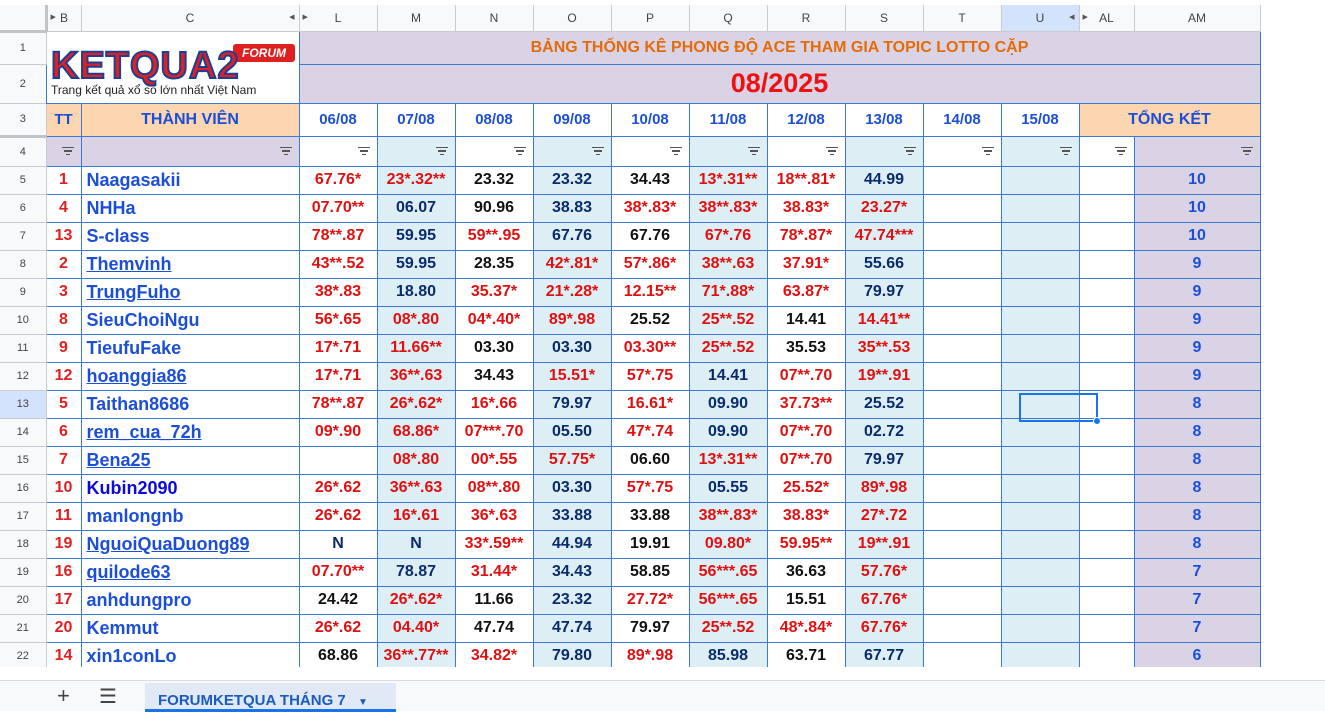  What do you see at coordinates (806, 18) in the screenshot?
I see `column-header-r: R` at bounding box center [806, 18].